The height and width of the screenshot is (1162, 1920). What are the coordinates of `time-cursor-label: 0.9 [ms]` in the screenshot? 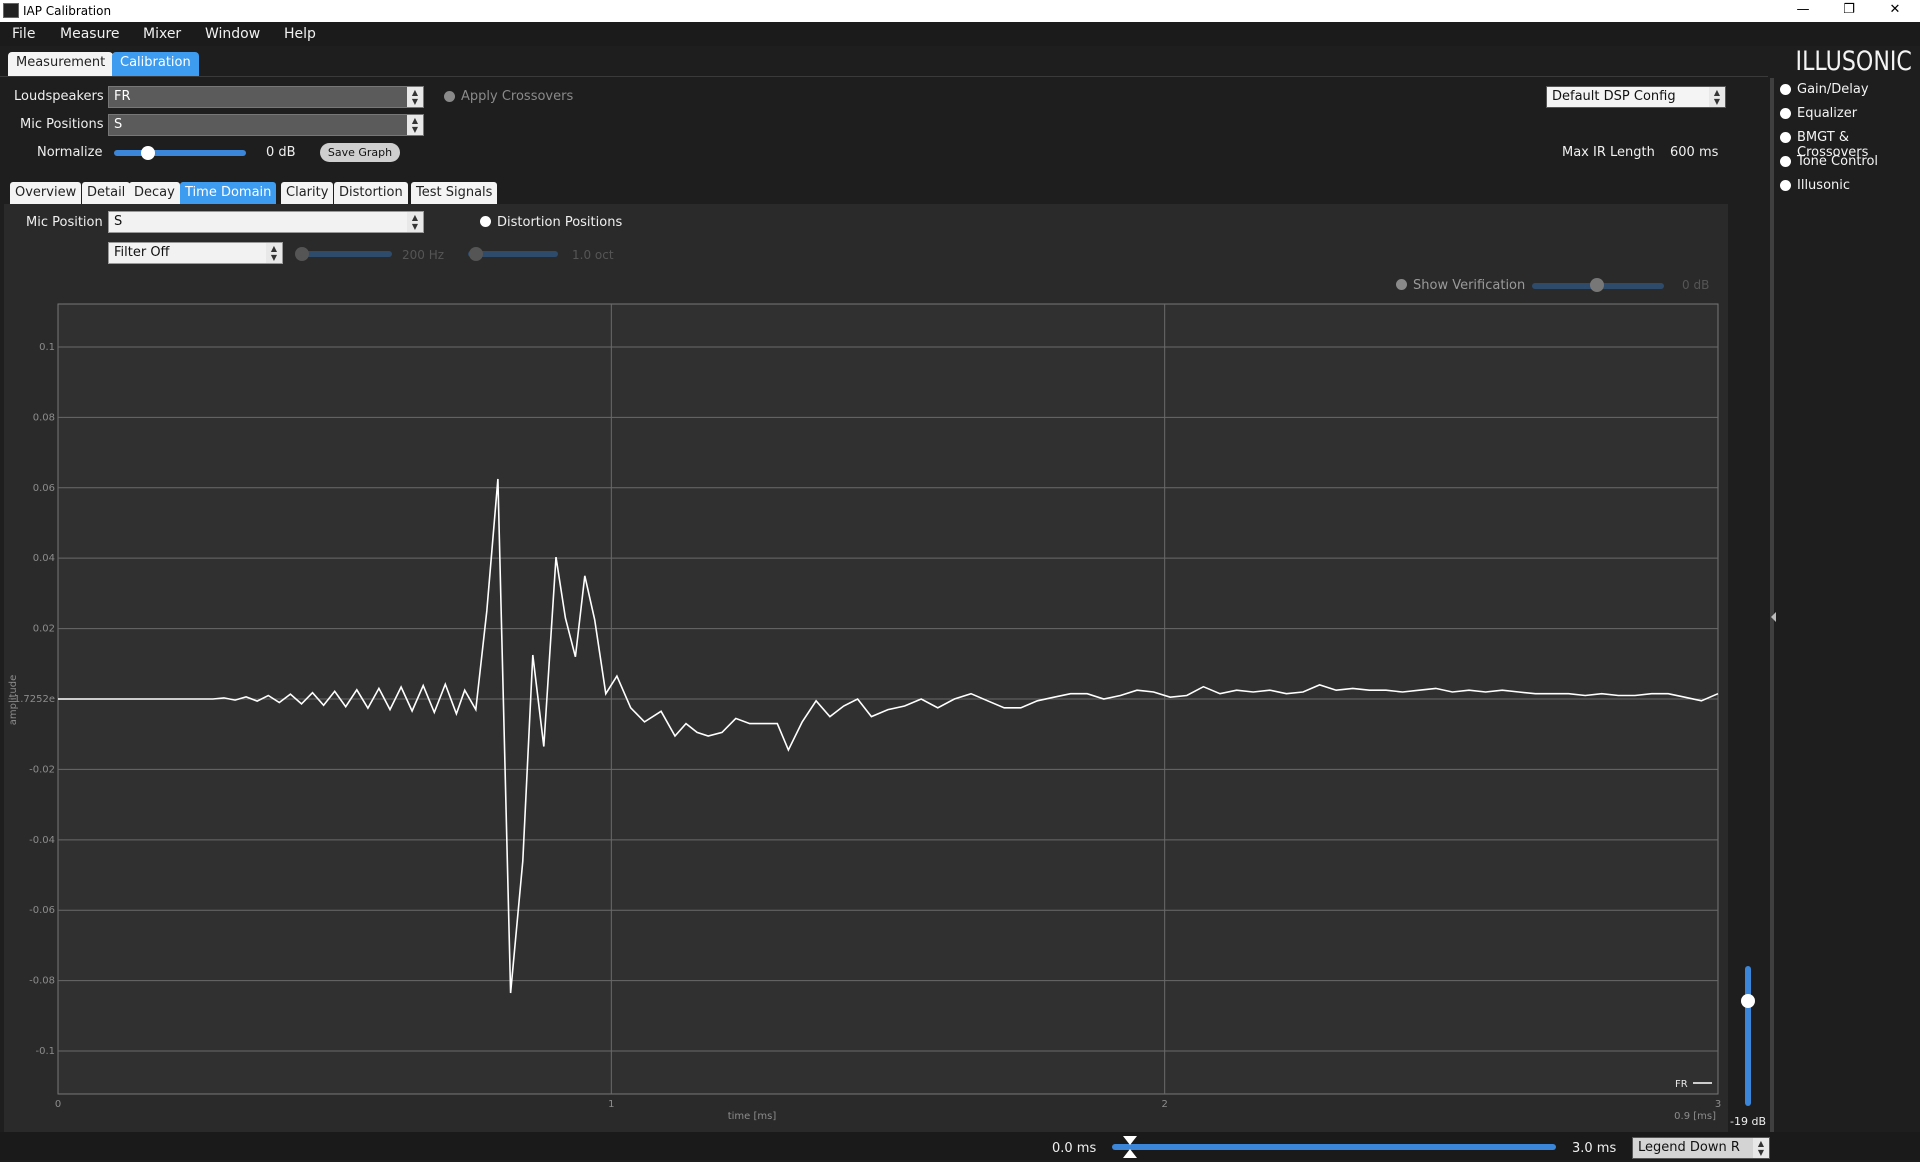 It's located at (1695, 1116).